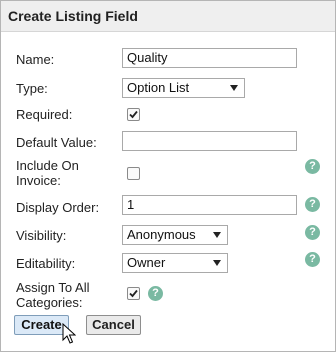  What do you see at coordinates (49, 302) in the screenshot?
I see `assign-to-all-label-line2: Categories:` at bounding box center [49, 302].